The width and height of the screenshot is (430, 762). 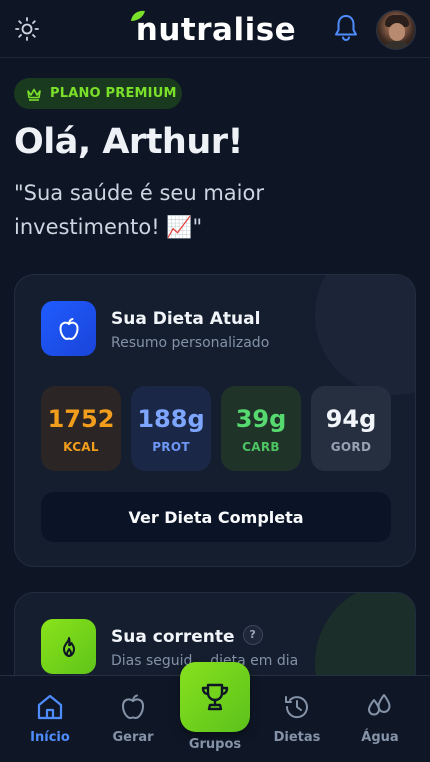 I want to click on macro-label: CARB, so click(x=261, y=446).